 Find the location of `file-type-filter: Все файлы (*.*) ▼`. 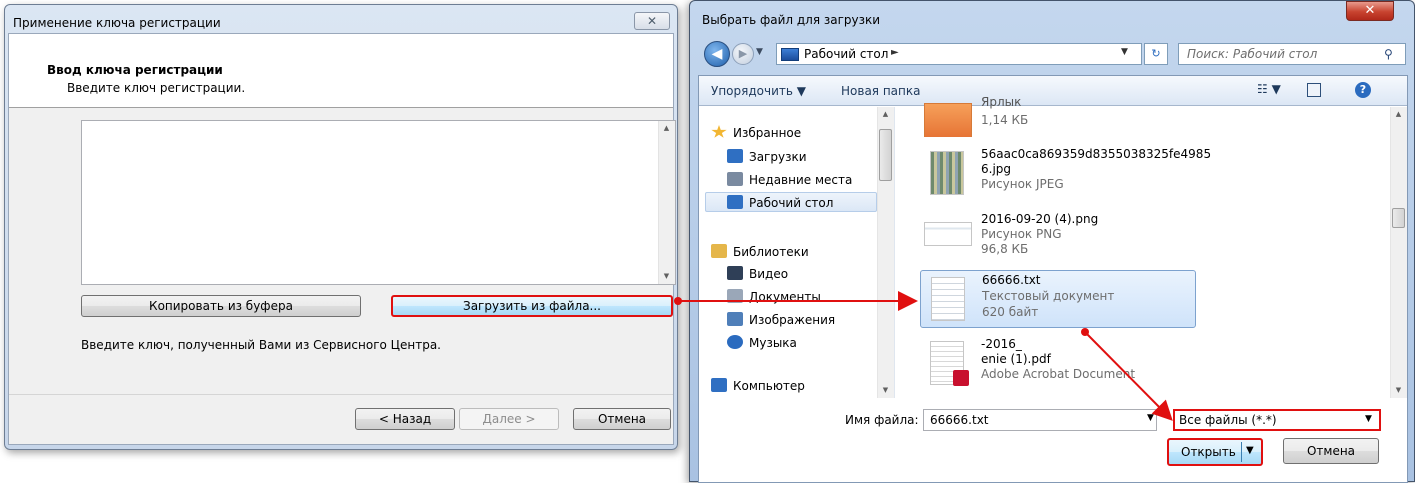

file-type-filter: Все файлы (*.*) ▼ is located at coordinates (1277, 420).